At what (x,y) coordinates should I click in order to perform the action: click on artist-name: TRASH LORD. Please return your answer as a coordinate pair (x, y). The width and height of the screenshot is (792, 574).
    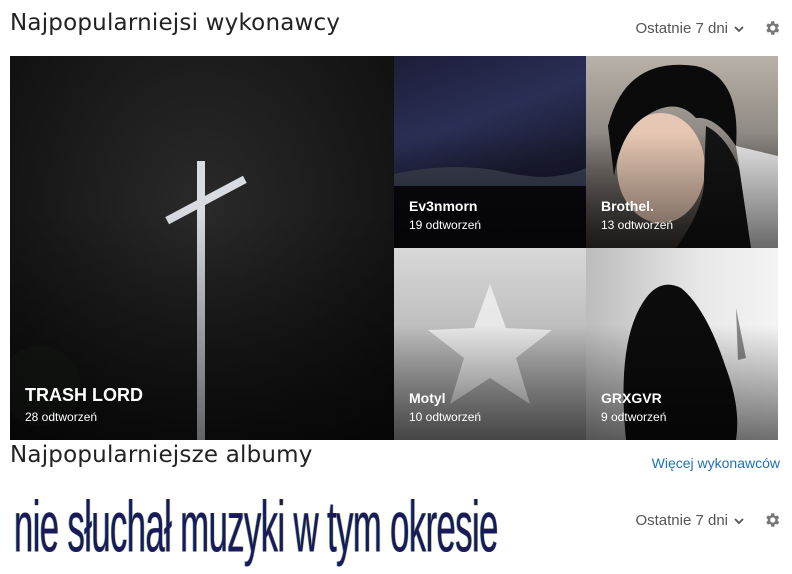
    Looking at the image, I should click on (84, 395).